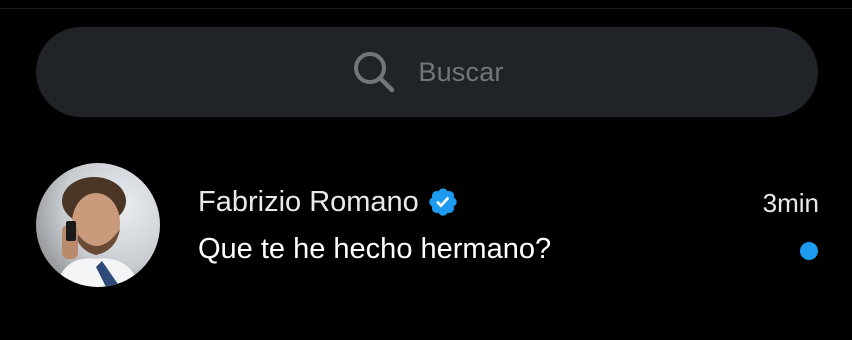 The image size is (852, 340). I want to click on top-divider, so click(426, 8).